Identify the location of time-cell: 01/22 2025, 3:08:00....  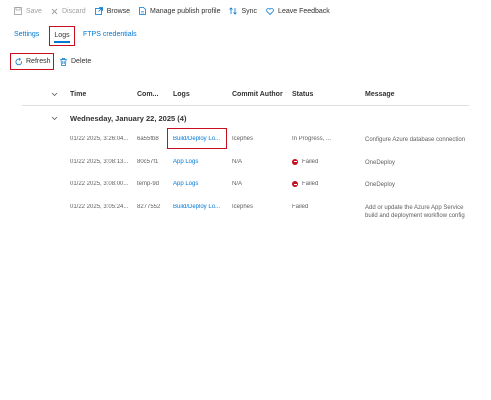
(99, 184).